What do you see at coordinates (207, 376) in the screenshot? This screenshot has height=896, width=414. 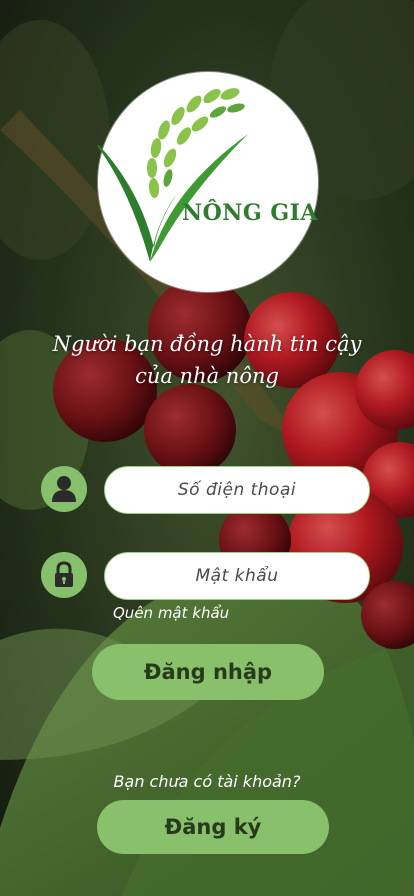 I see `tagline-line-2: của nhà nông` at bounding box center [207, 376].